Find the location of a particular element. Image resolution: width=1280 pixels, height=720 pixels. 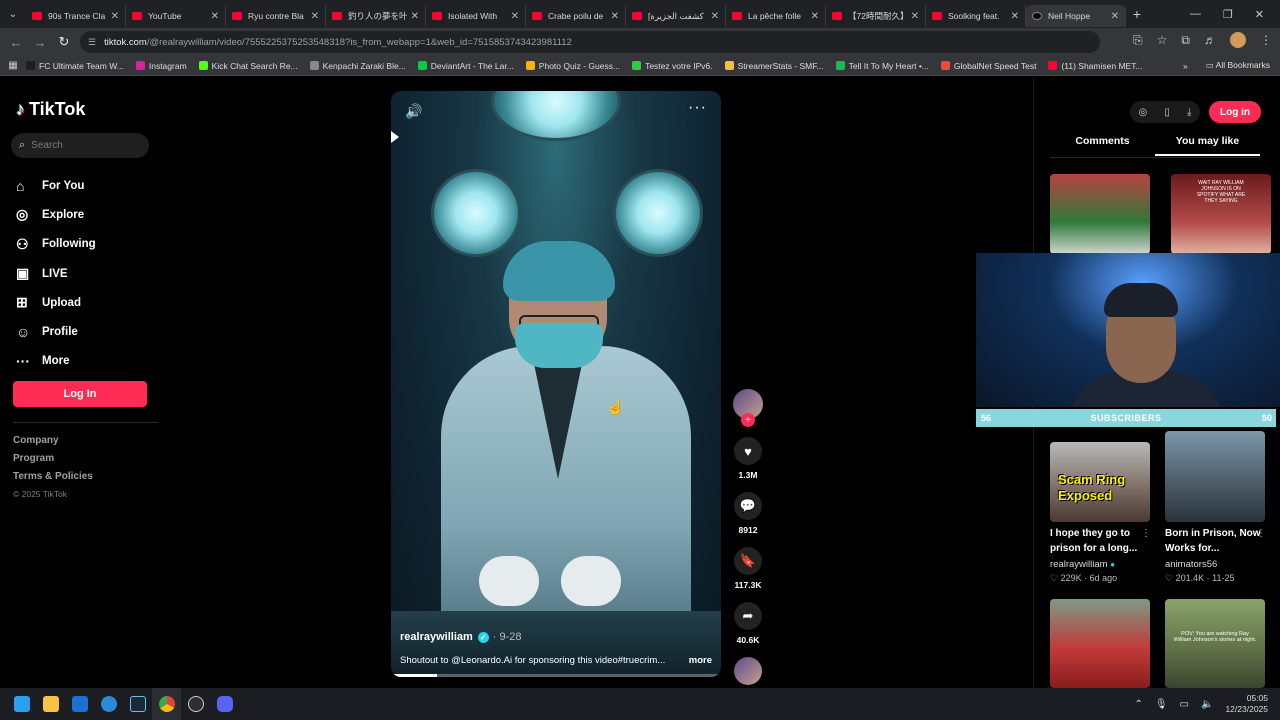

reload-icon: ↻ is located at coordinates (64, 42).